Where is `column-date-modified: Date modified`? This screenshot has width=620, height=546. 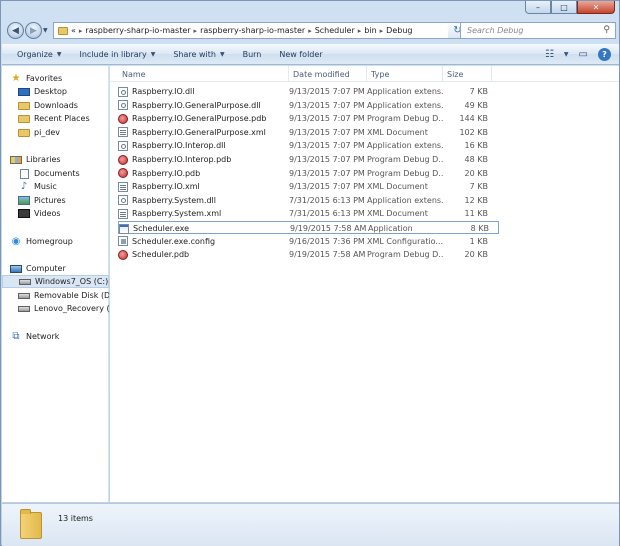 column-date-modified: Date modified is located at coordinates (328, 74).